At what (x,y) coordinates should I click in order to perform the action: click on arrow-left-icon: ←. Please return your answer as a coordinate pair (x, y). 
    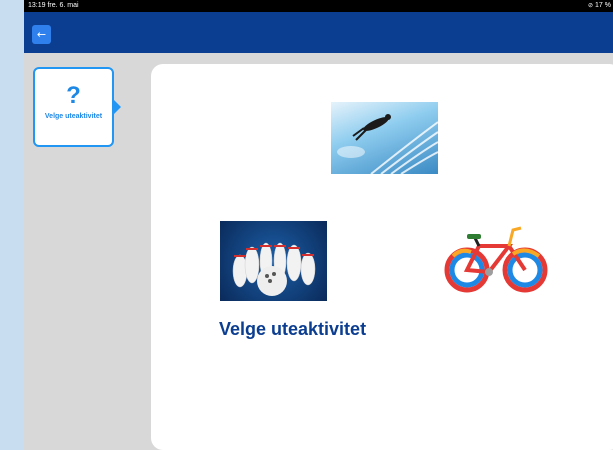
    Looking at the image, I should click on (41, 34).